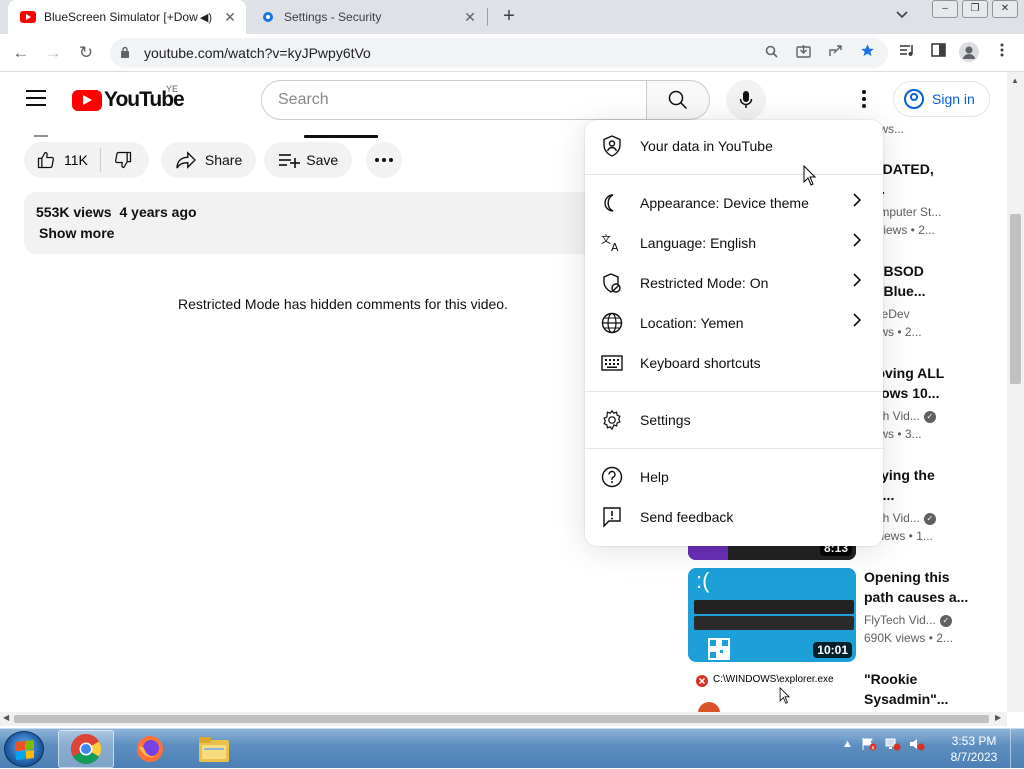 The width and height of the screenshot is (1024, 769). Describe the element at coordinates (974, 741) in the screenshot. I see `clock-time: 3:53 PM` at that location.